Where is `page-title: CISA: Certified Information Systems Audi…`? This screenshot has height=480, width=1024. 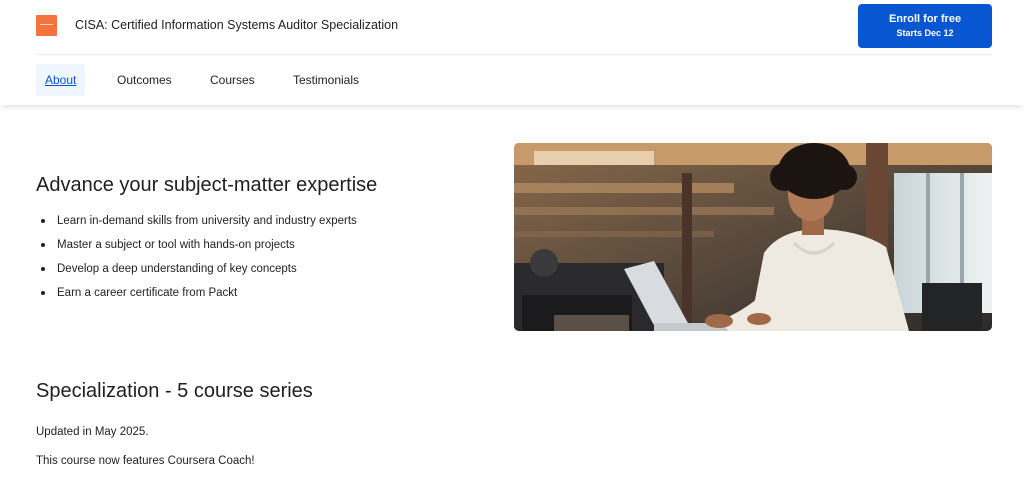 page-title: CISA: Certified Information Systems Audi… is located at coordinates (237, 25).